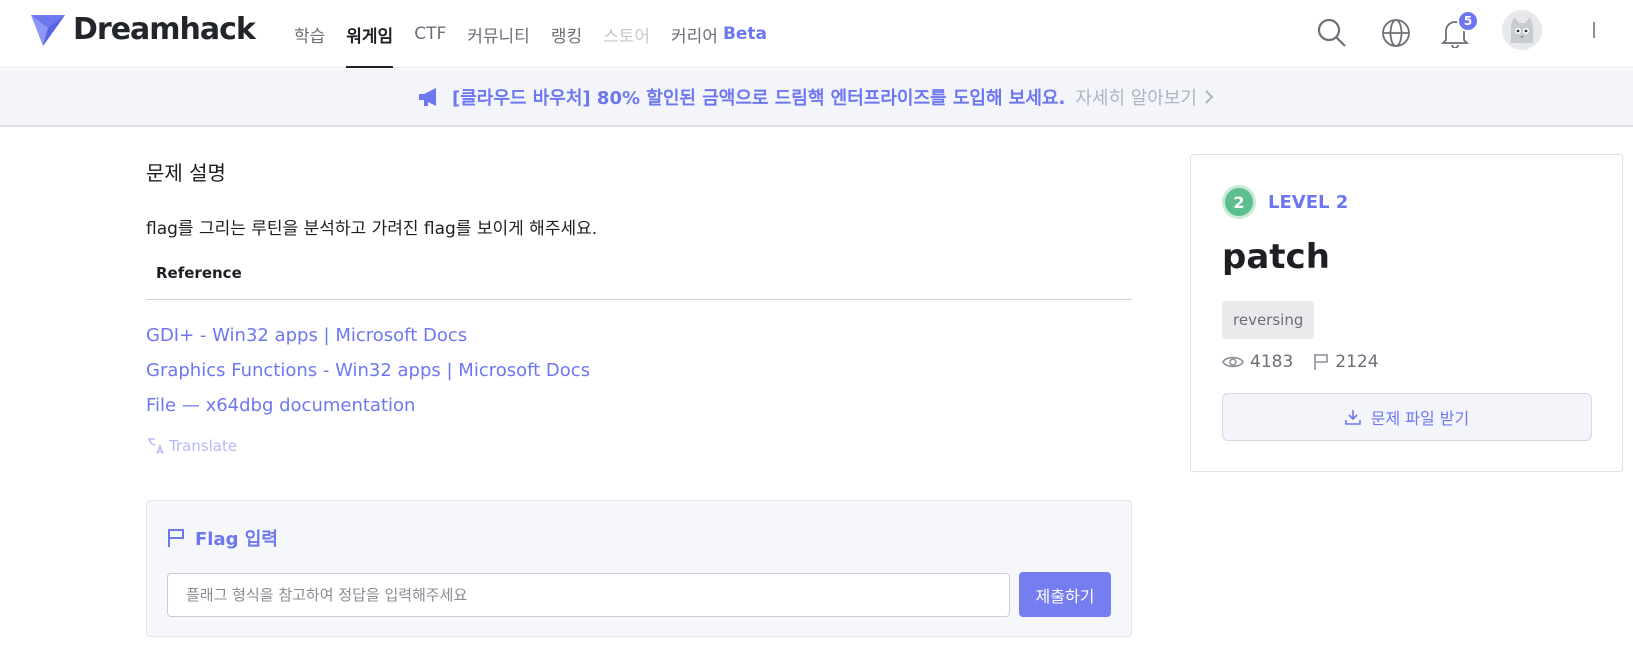 This screenshot has width=1633, height=646. What do you see at coordinates (1321, 362) in the screenshot?
I see `flag-solves-icon` at bounding box center [1321, 362].